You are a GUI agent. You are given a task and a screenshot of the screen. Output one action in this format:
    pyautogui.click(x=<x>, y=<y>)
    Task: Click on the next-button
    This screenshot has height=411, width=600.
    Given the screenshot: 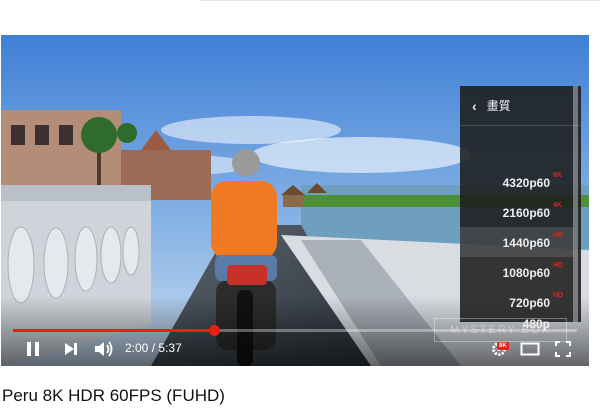 What is the action you would take?
    pyautogui.click(x=71, y=349)
    